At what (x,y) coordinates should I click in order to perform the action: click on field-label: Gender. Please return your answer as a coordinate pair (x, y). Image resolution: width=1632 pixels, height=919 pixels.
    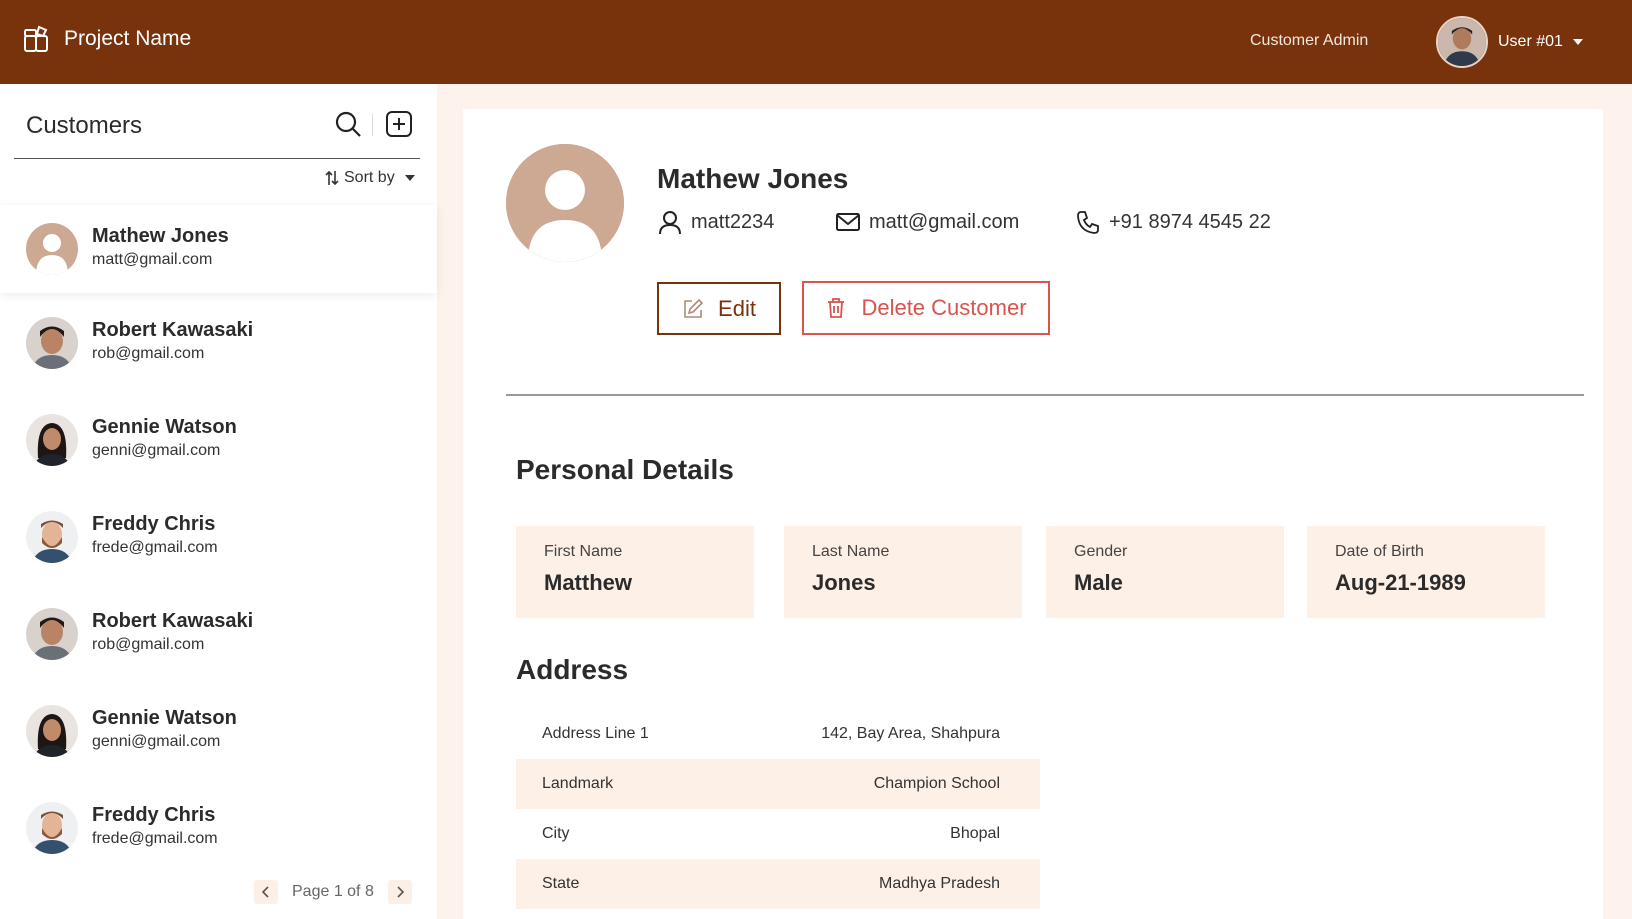
    Looking at the image, I should click on (1101, 551).